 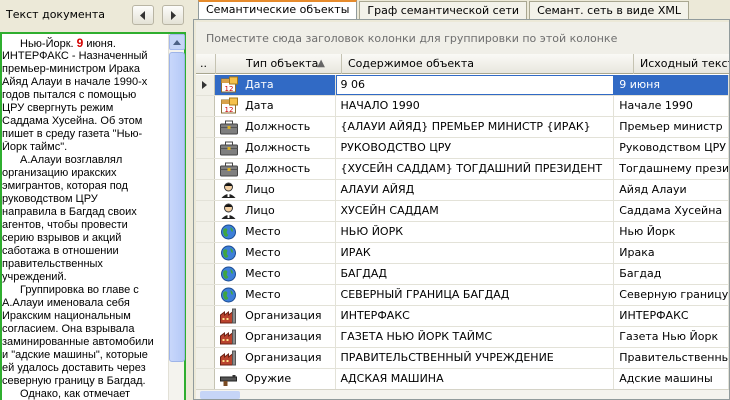 I want to click on text-run: А.Алауи возглавлял, so click(x=71, y=160).